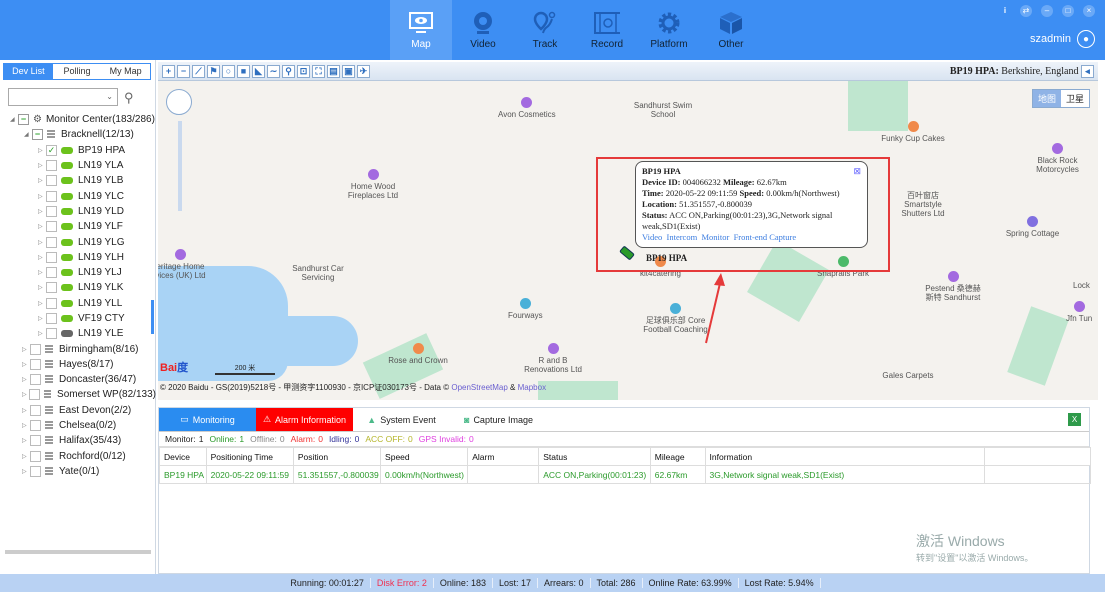 This screenshot has width=1105, height=592. I want to click on tree-scrollbar, so click(152, 317).